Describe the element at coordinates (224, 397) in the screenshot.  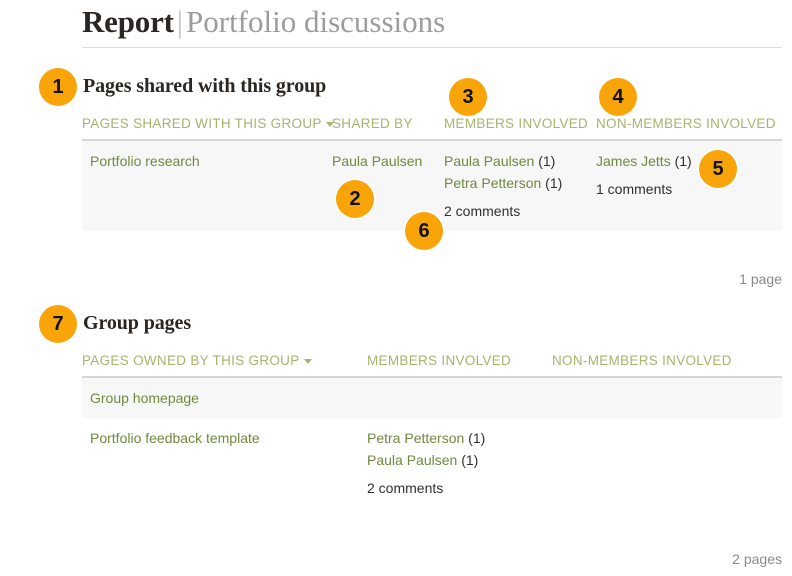
I see `cell-page-name: Group homepage` at that location.